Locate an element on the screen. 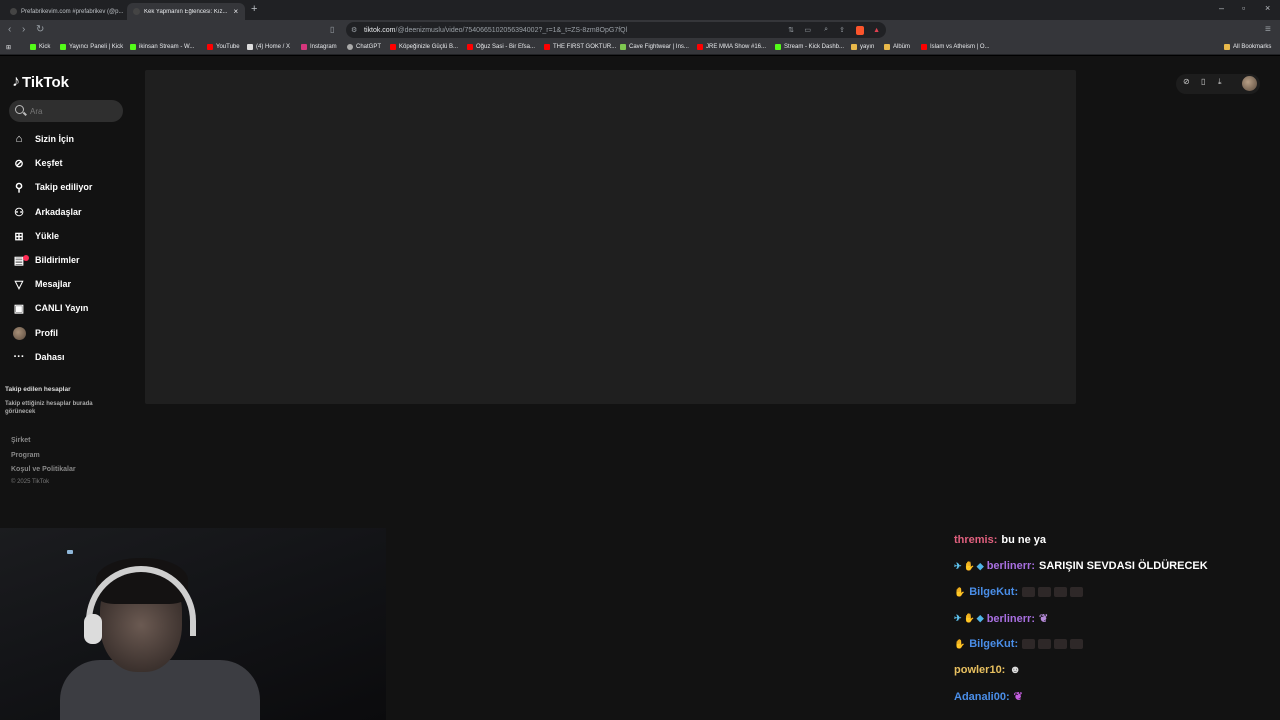 The height and width of the screenshot is (720, 1280). chat-message: powler10: ☻ is located at coordinates (987, 670).